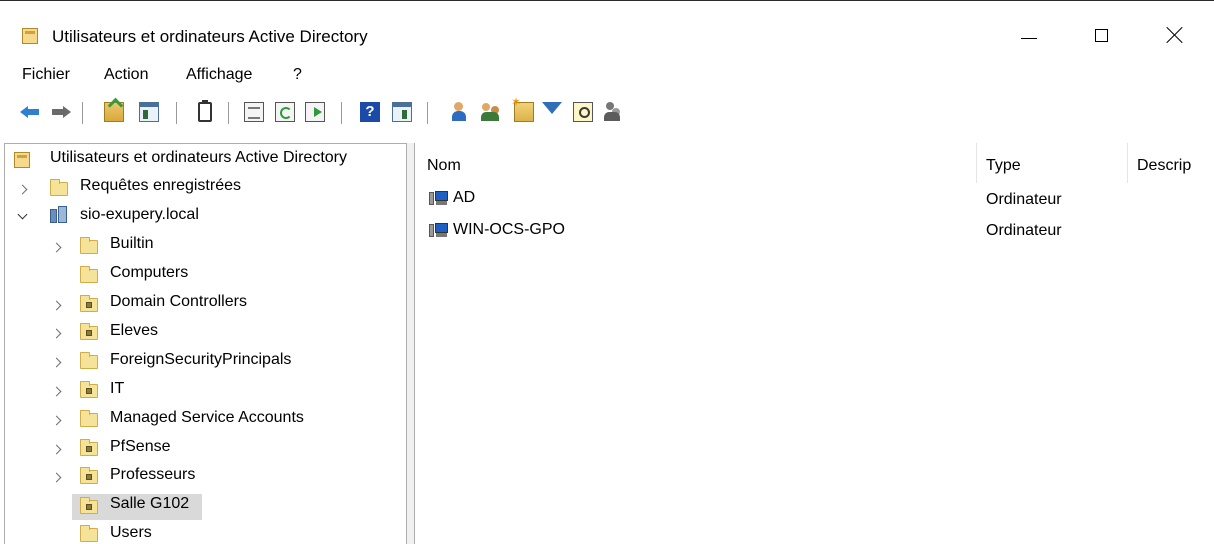 The image size is (1214, 544). Describe the element at coordinates (178, 301) in the screenshot. I see `tree-item-label: Domain Controllers` at that location.